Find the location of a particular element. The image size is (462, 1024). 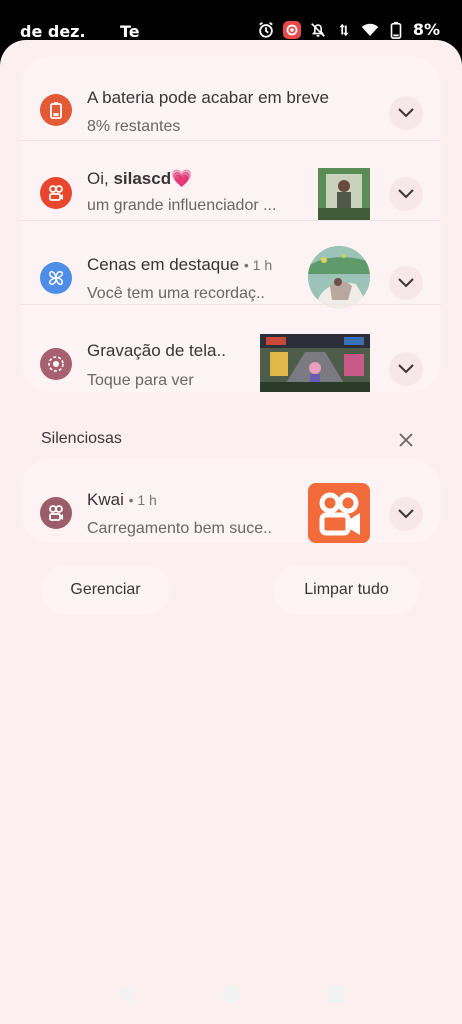

status-bar: de dez. Te 8% is located at coordinates (231, 21).